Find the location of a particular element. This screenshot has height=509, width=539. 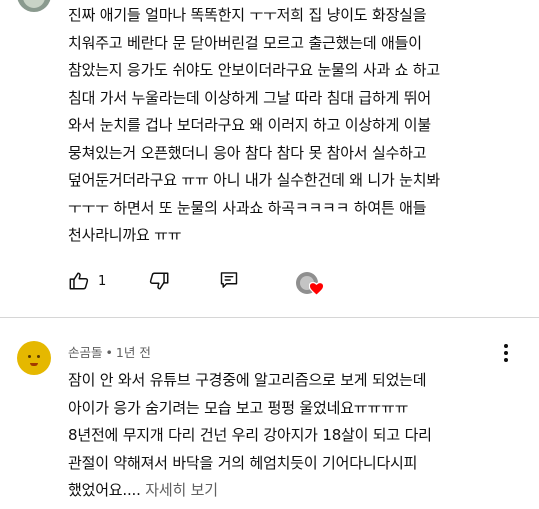

comment-line: 침대 가서 누울라는데 이상하게 그날 따라 침대 급하게 뛰어 is located at coordinates (249, 97).